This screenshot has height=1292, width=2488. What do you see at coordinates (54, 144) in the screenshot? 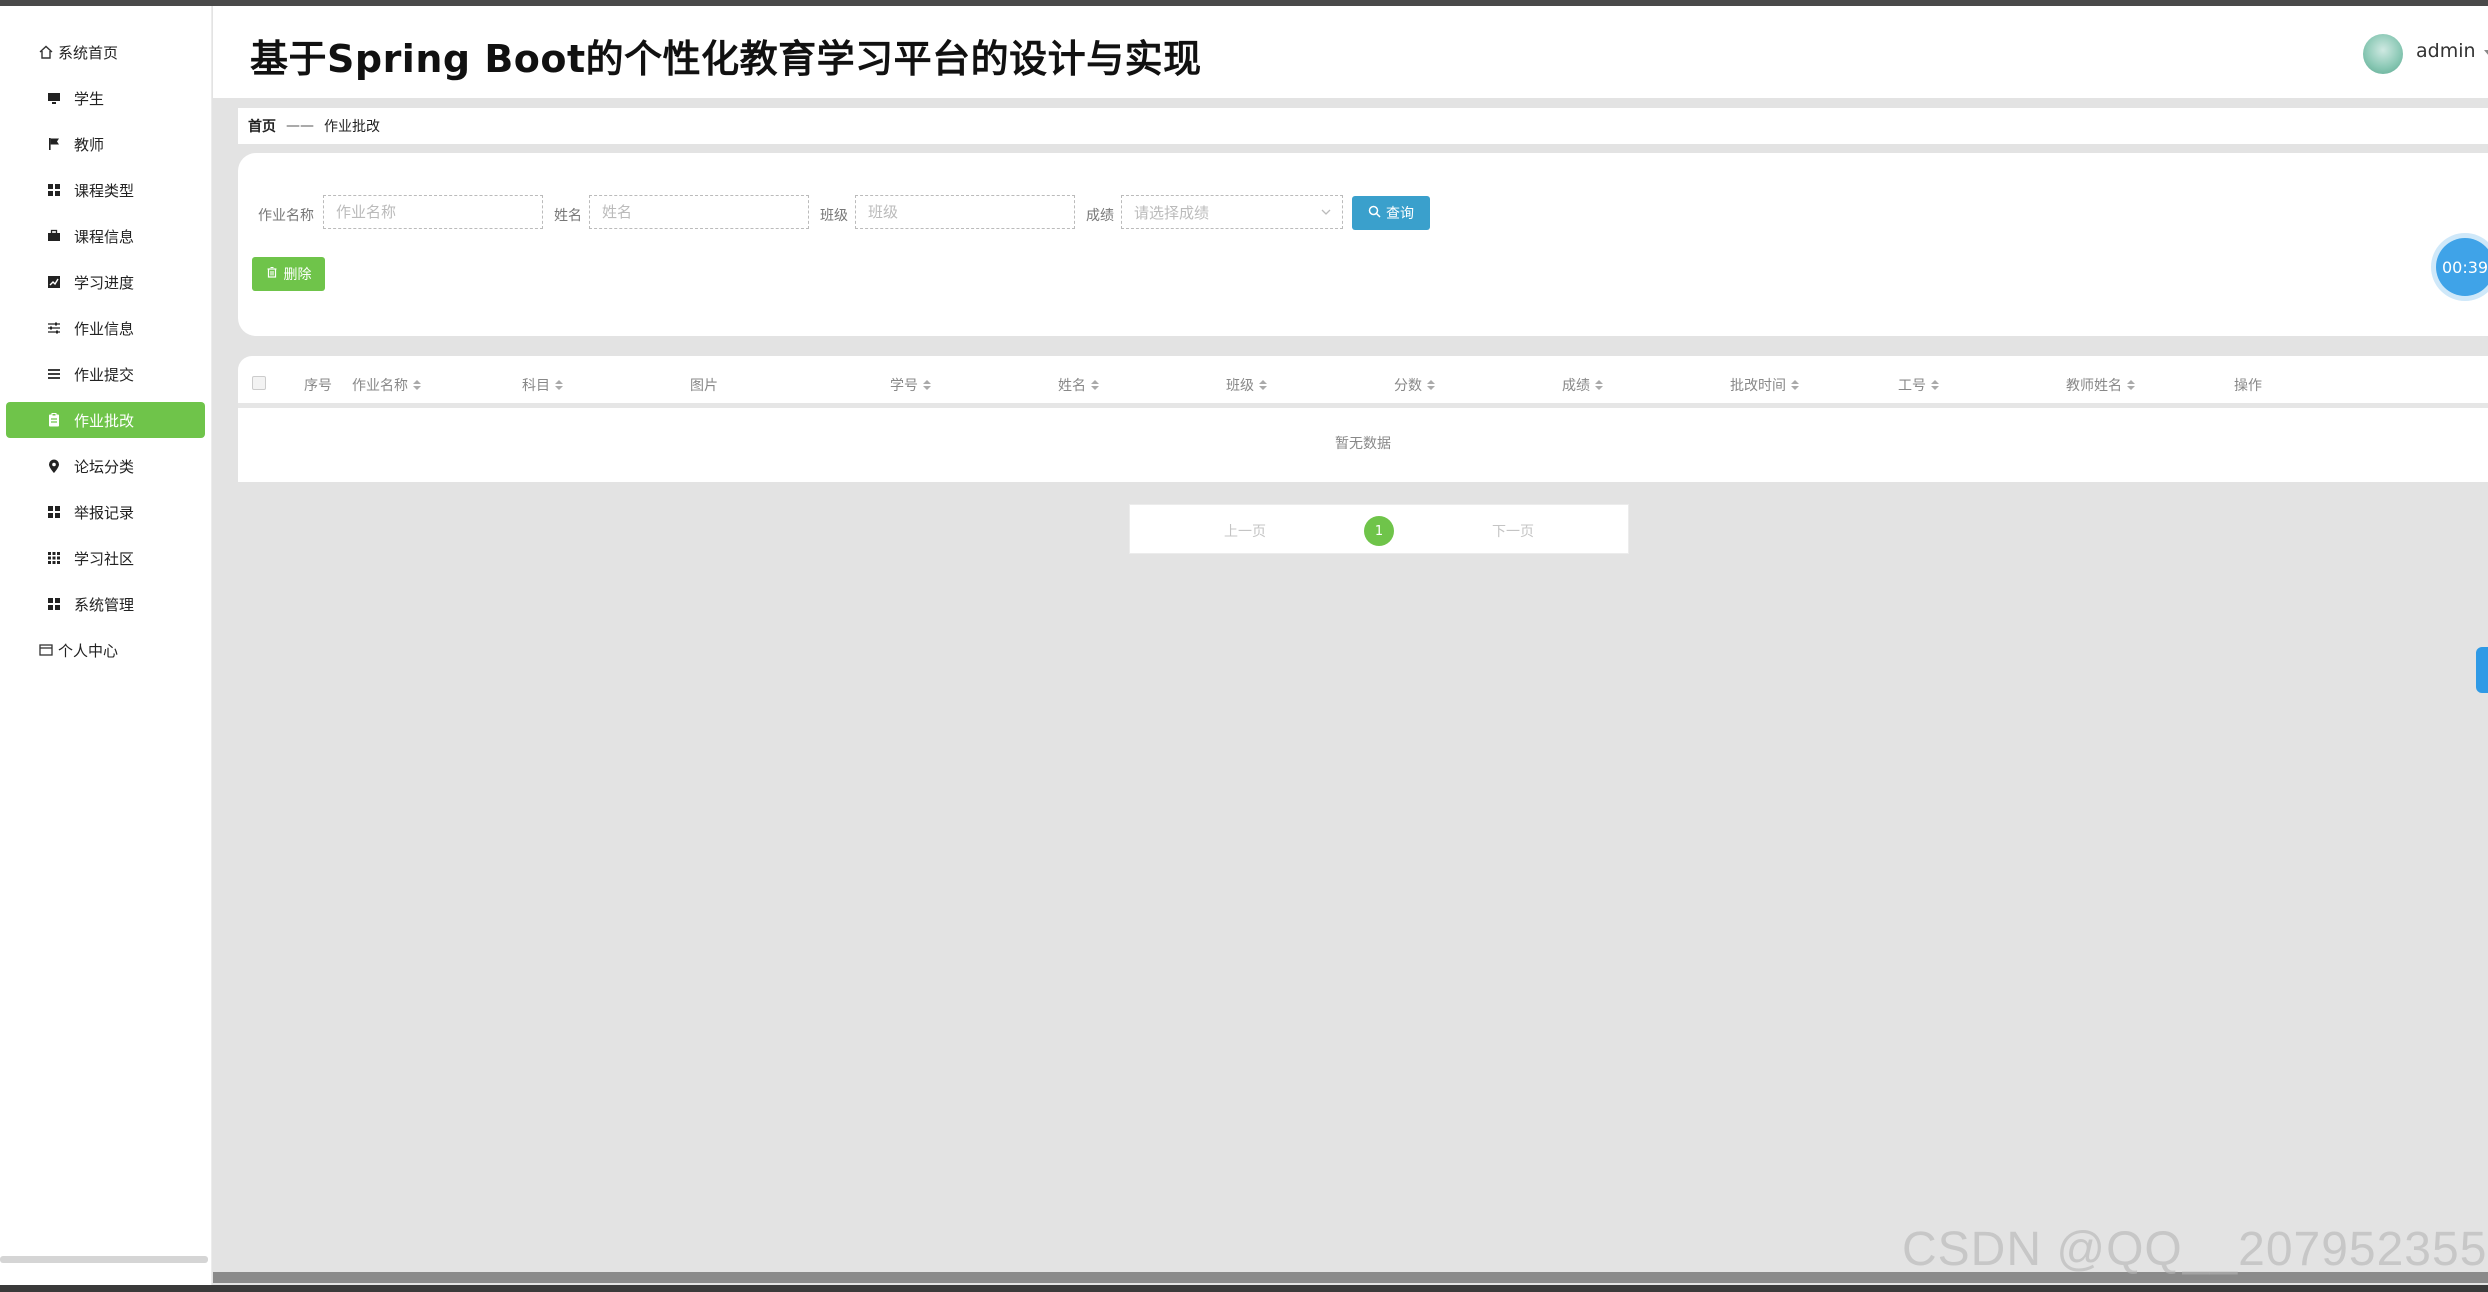
I see `flag-icon` at bounding box center [54, 144].